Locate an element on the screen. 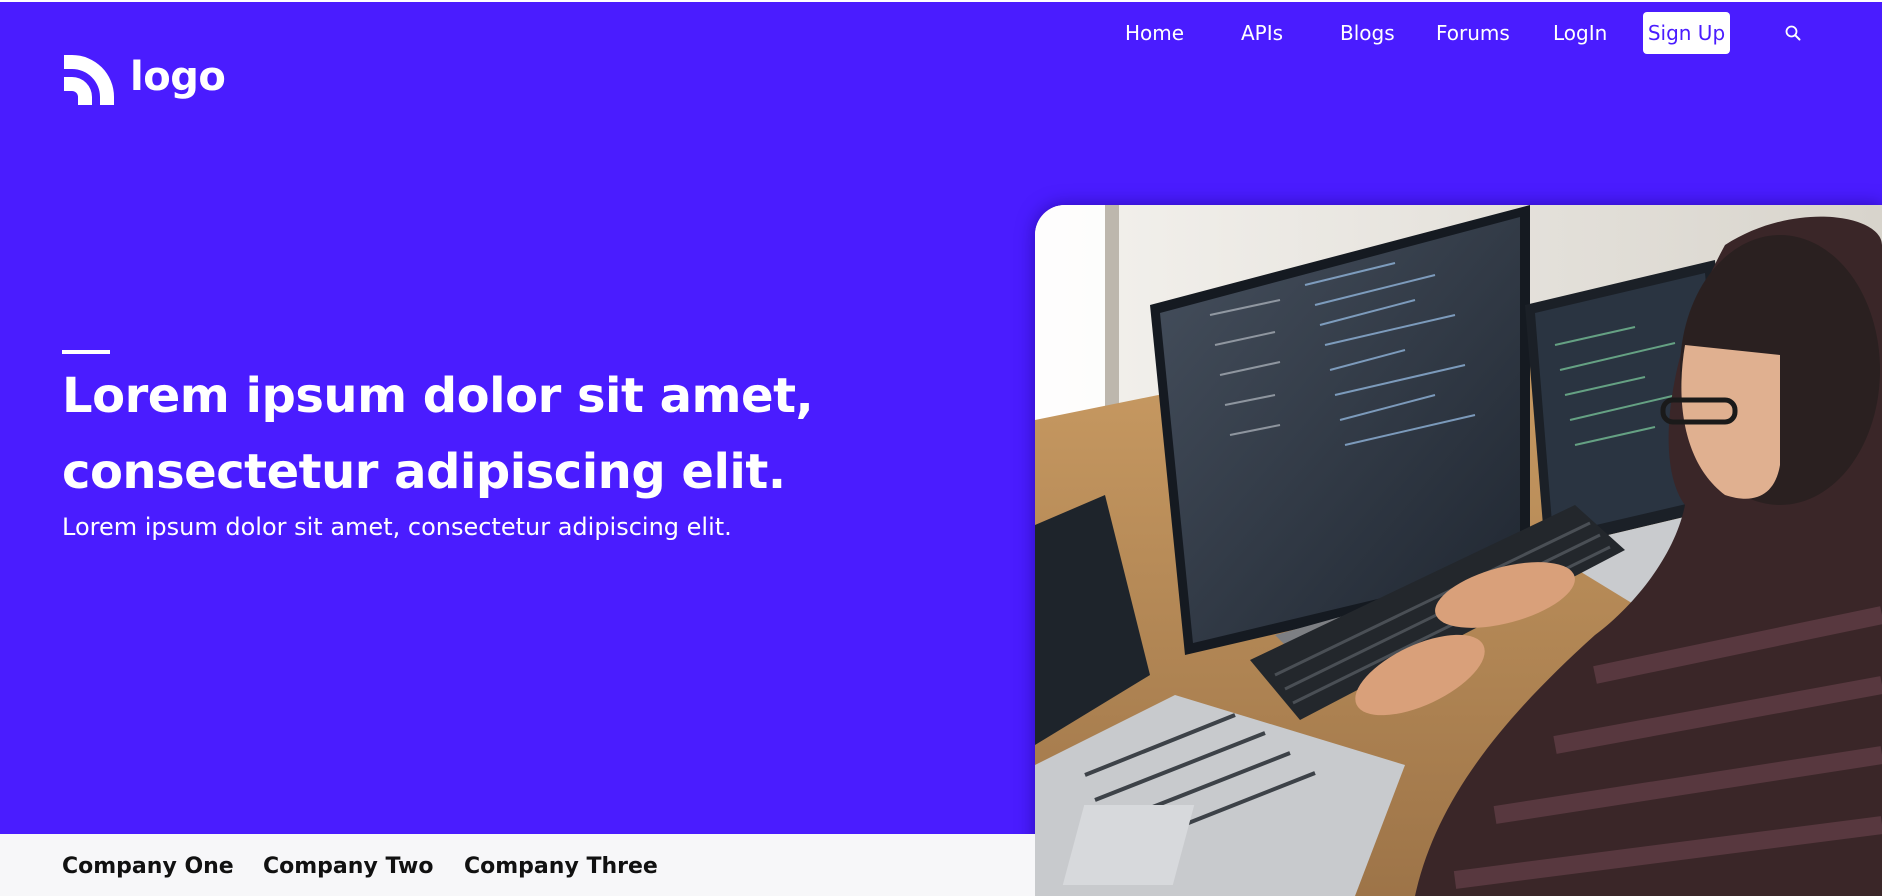  company-two: Company Two is located at coordinates (348, 866).